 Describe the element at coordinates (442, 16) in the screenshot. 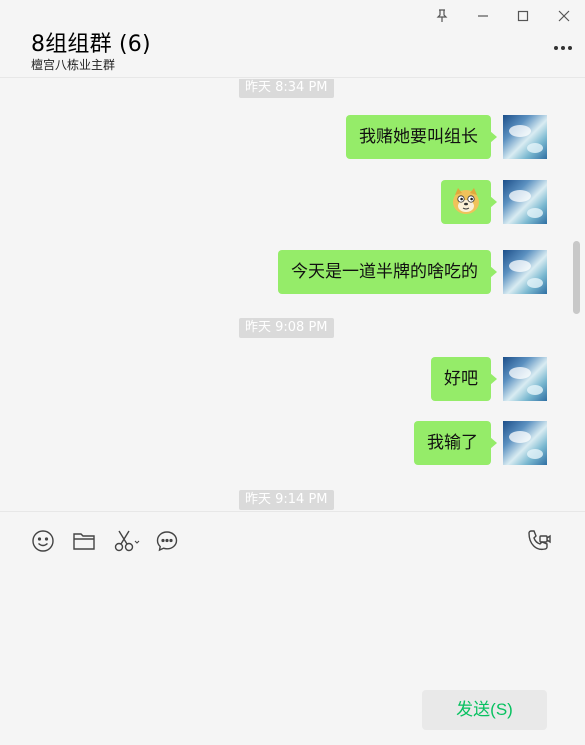

I see `pin-icon` at that location.